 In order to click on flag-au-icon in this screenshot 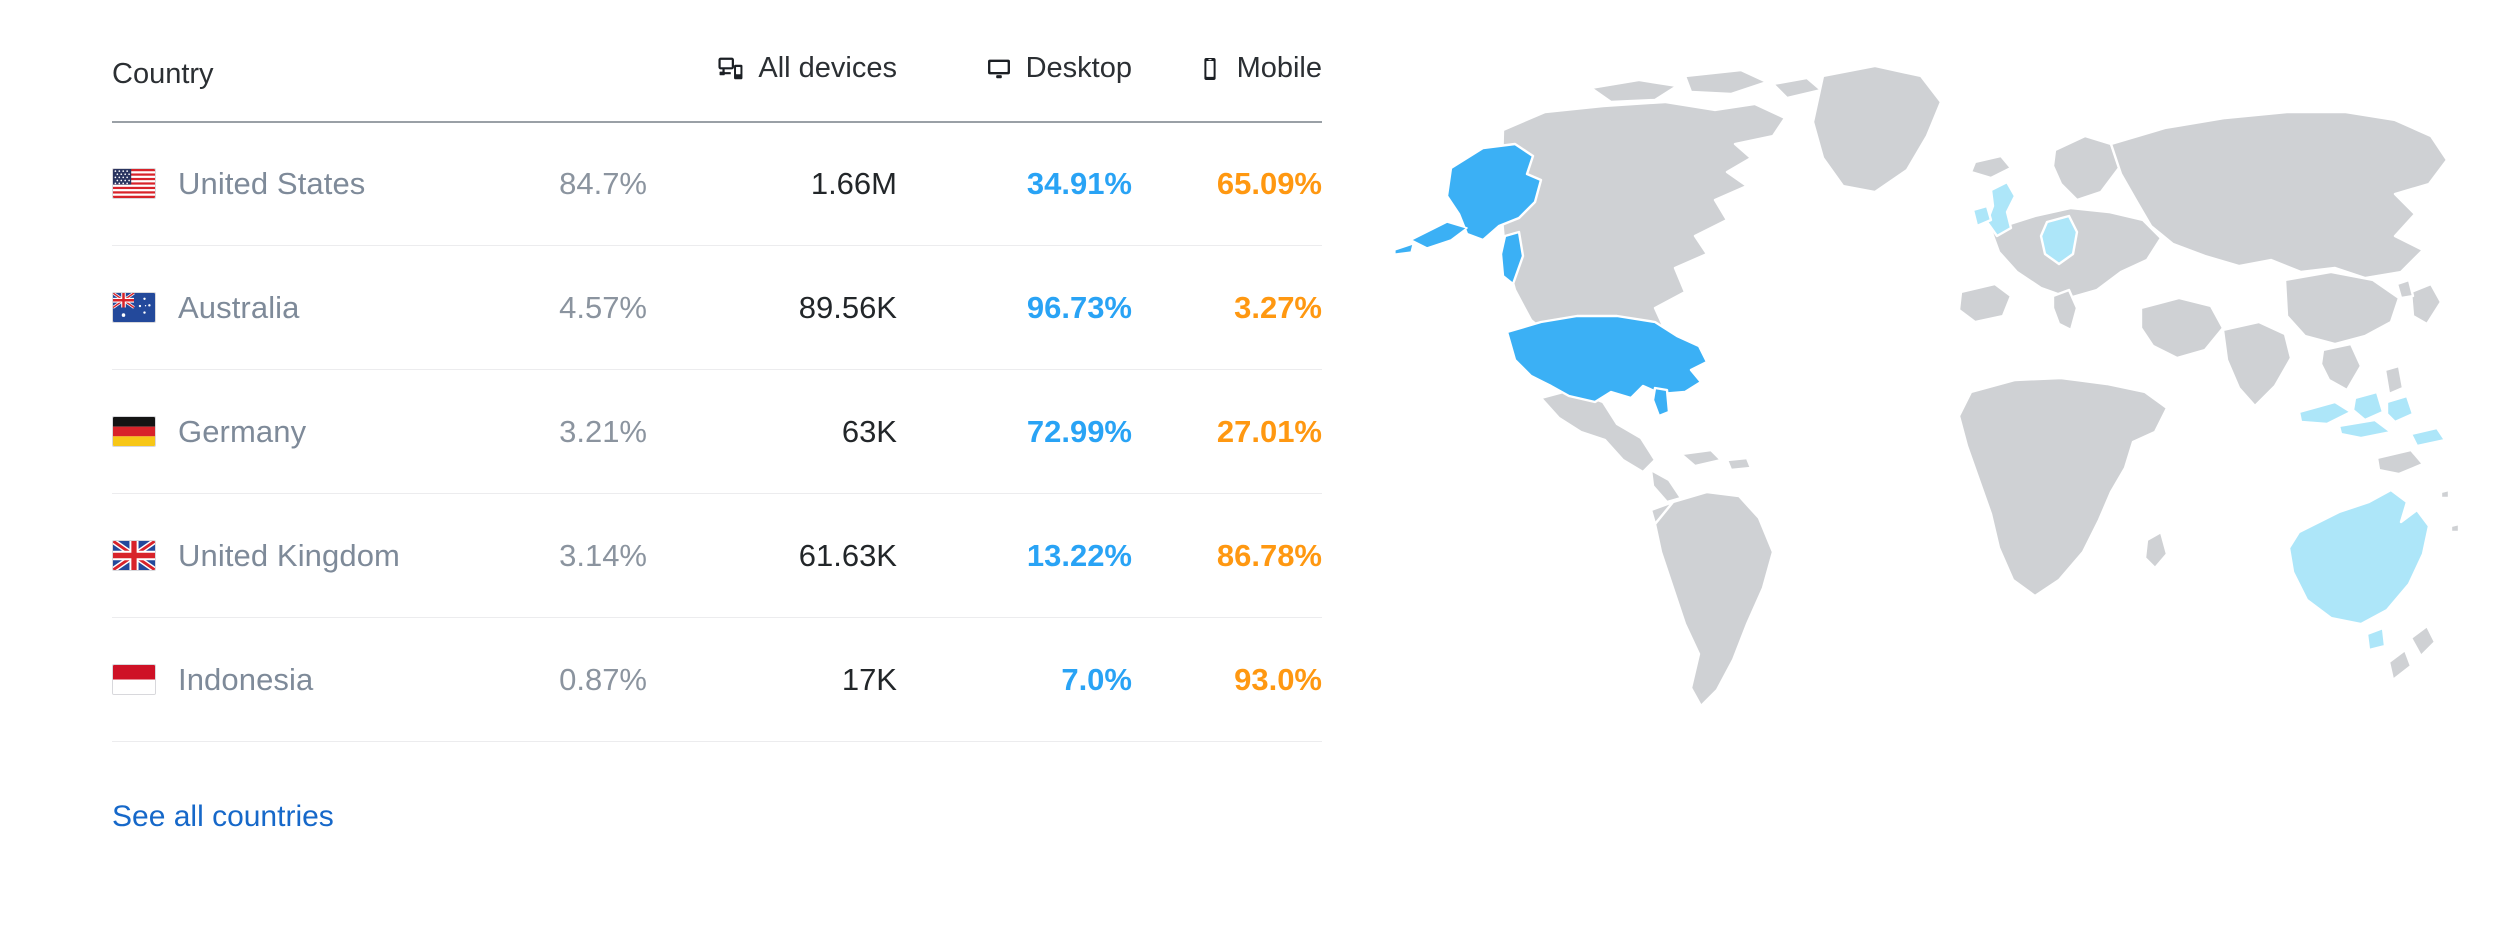, I will do `click(134, 307)`.